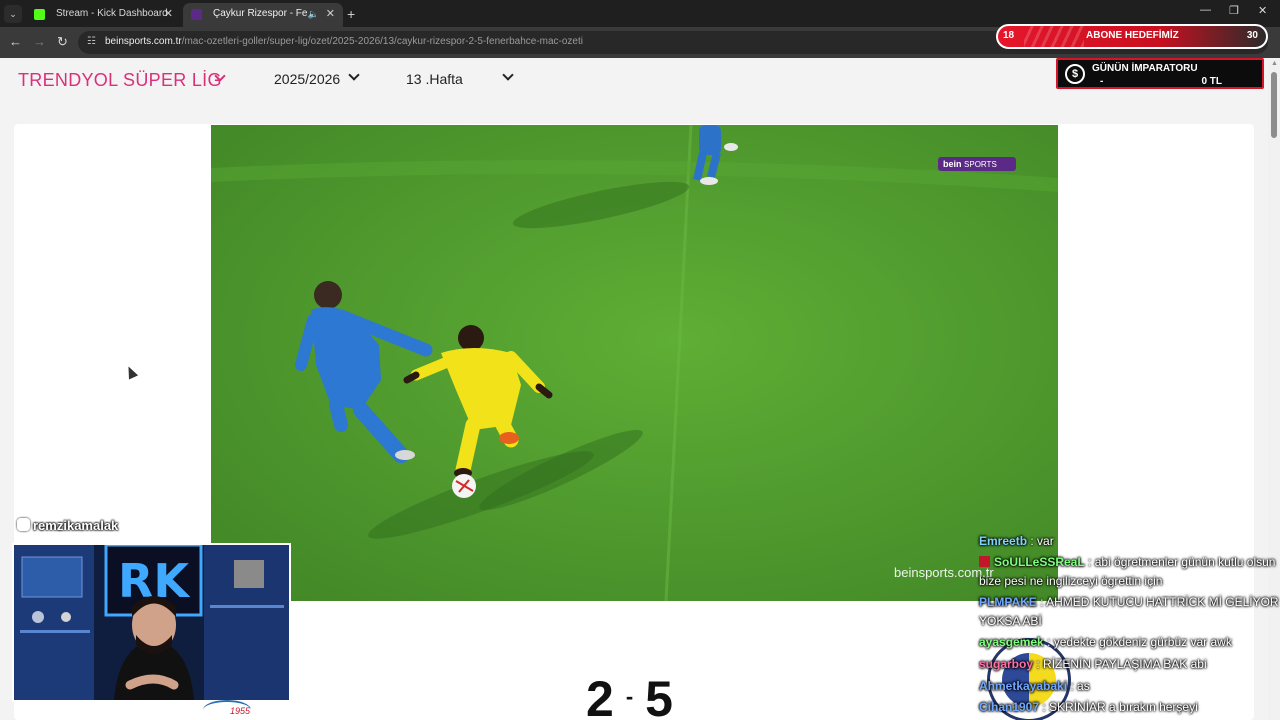 This screenshot has height=720, width=1280. Describe the element at coordinates (659, 695) in the screenshot. I see `away-score: 5` at that location.